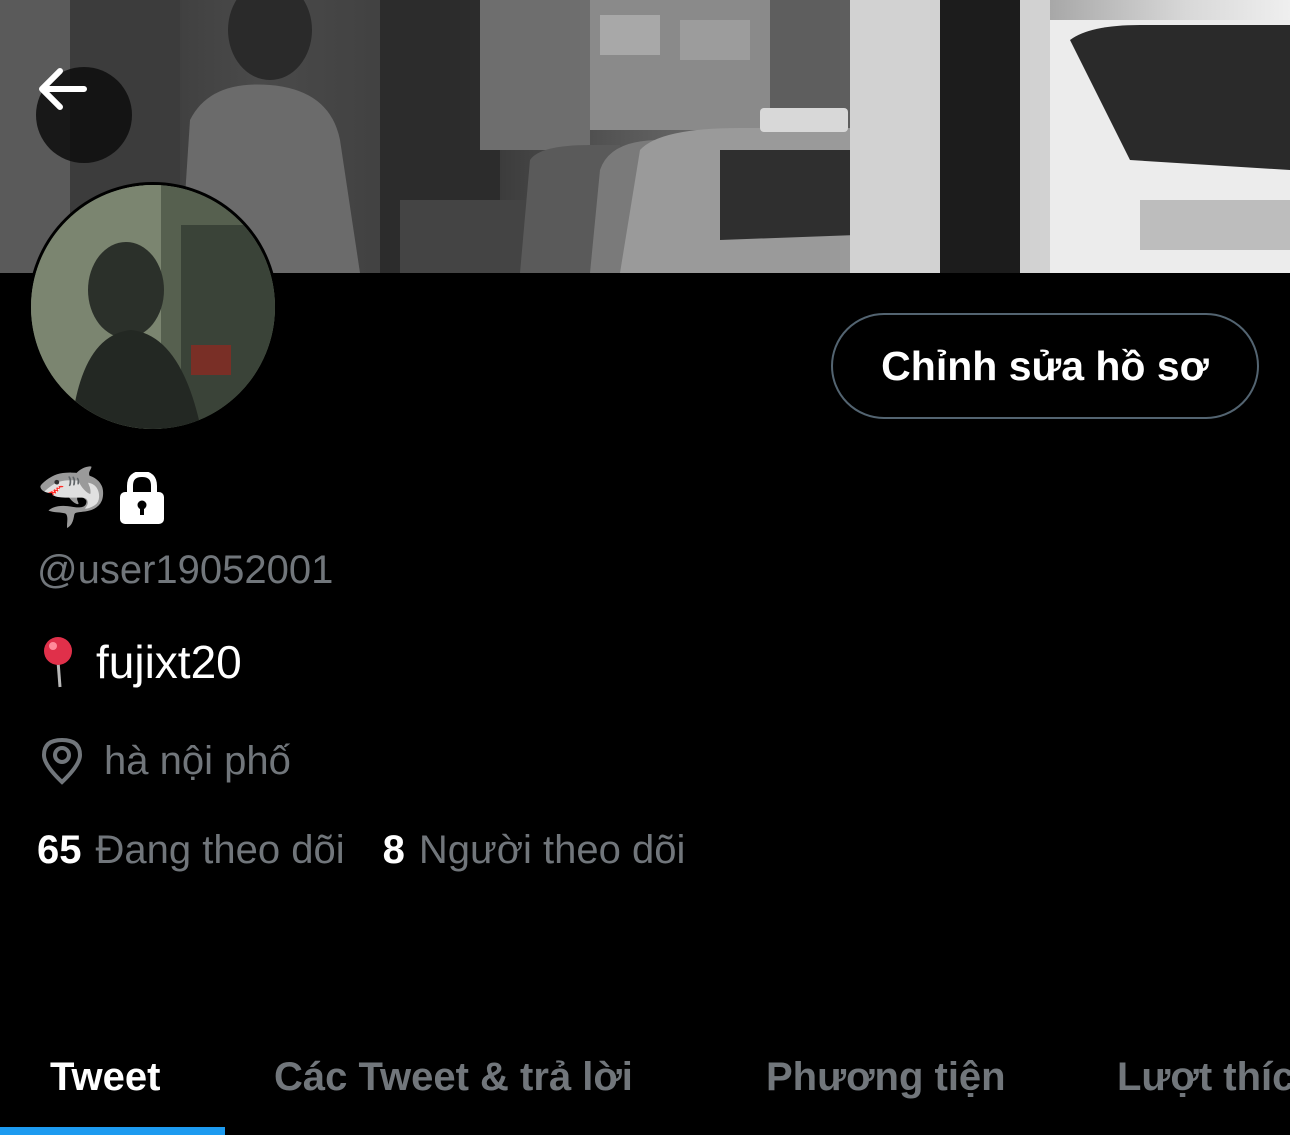 This screenshot has width=1290, height=1135. I want to click on follow-stats: 65 Đang theo dõi 8 Người theo dõi, so click(361, 850).